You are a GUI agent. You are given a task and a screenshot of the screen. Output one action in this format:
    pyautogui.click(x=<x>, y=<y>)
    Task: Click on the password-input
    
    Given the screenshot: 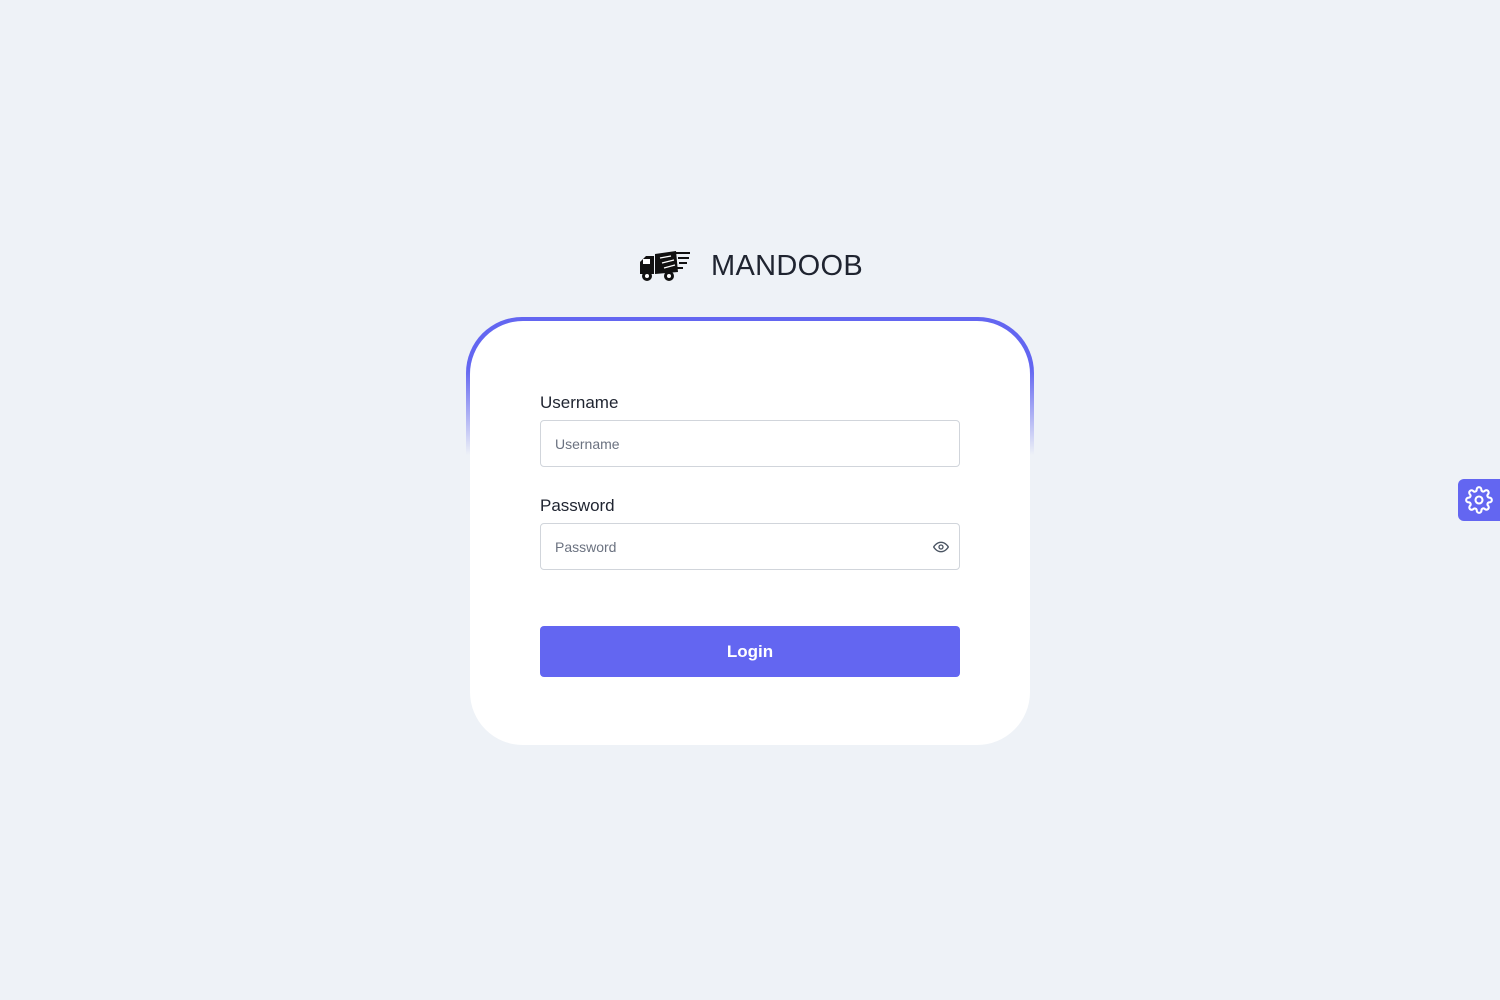 What is the action you would take?
    pyautogui.click(x=750, y=546)
    